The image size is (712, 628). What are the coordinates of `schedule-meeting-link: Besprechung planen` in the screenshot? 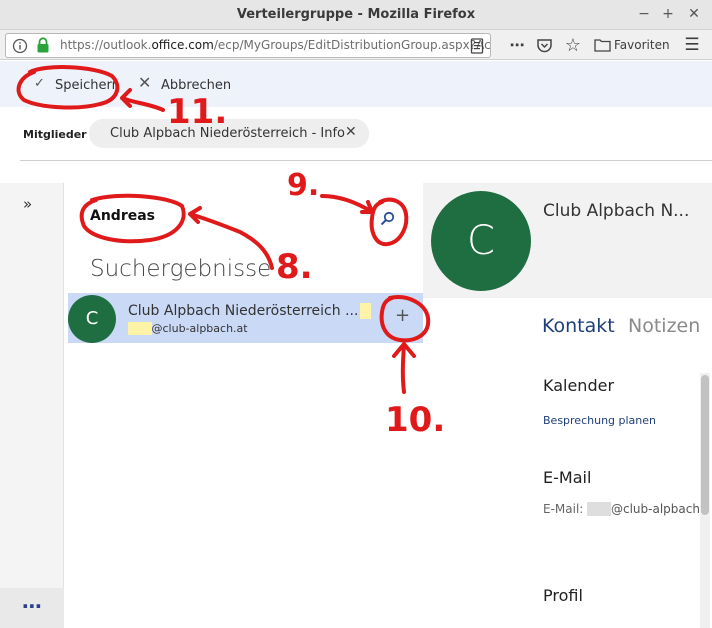 It's located at (599, 420).